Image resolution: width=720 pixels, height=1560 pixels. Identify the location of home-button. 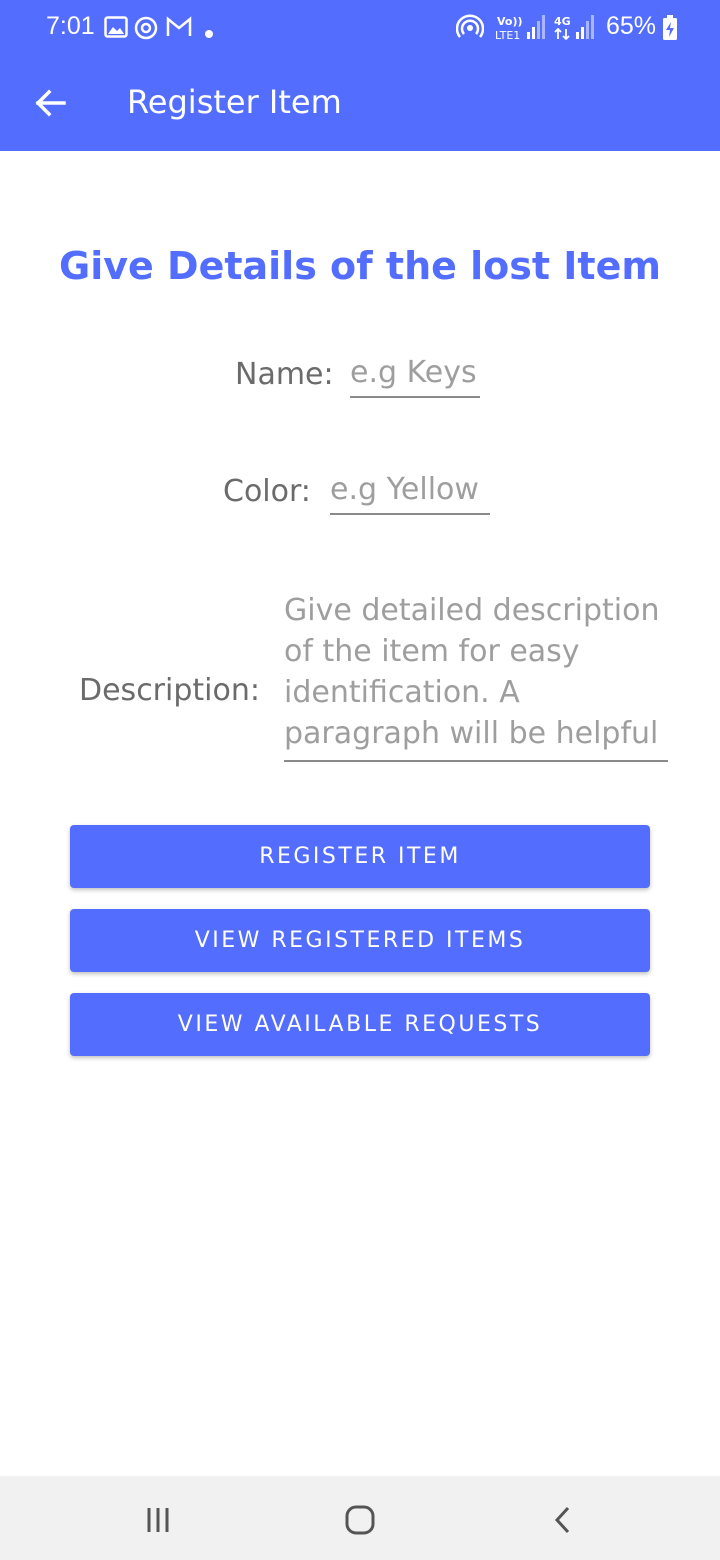
(360, 1520).